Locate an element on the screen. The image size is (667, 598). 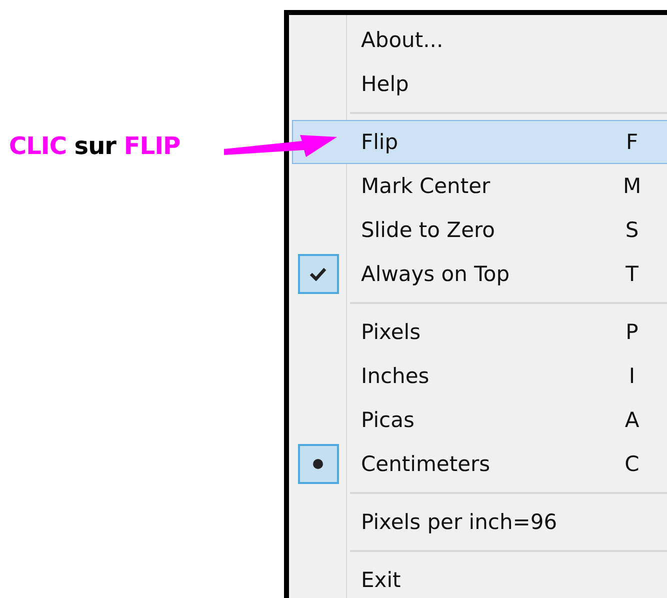
shortcut-key: A is located at coordinates (632, 420).